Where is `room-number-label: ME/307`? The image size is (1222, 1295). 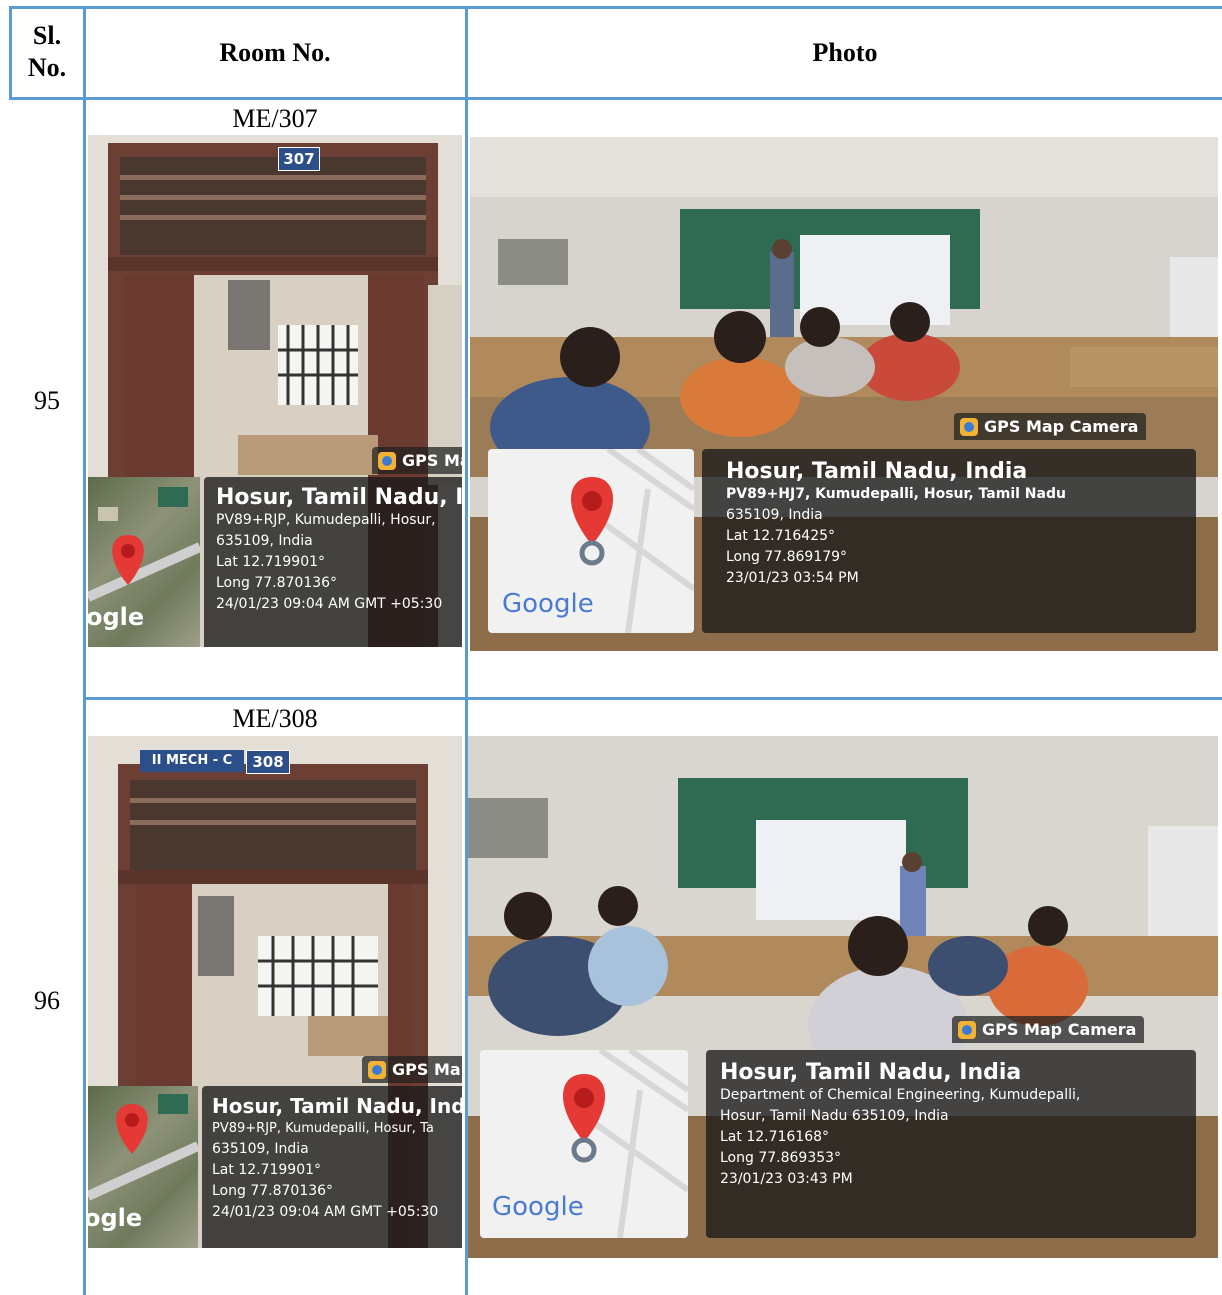
room-number-label: ME/307 is located at coordinates (275, 118).